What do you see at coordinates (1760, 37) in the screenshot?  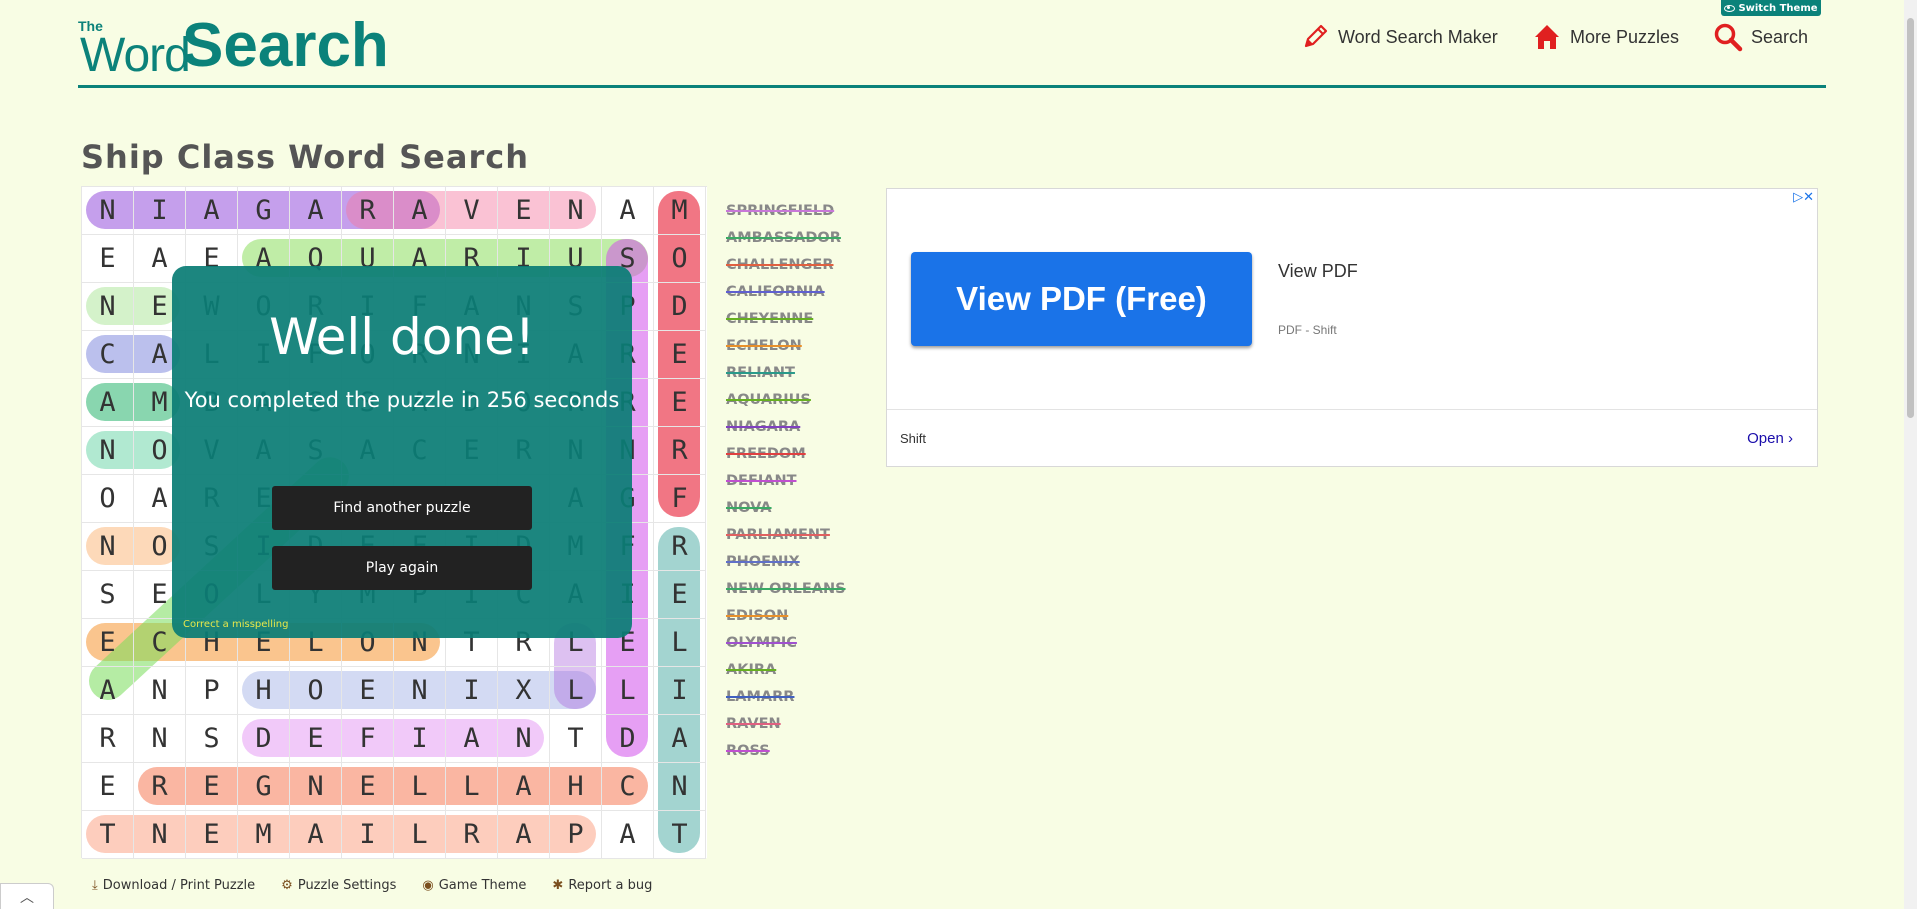 I see `nav-search: Search` at bounding box center [1760, 37].